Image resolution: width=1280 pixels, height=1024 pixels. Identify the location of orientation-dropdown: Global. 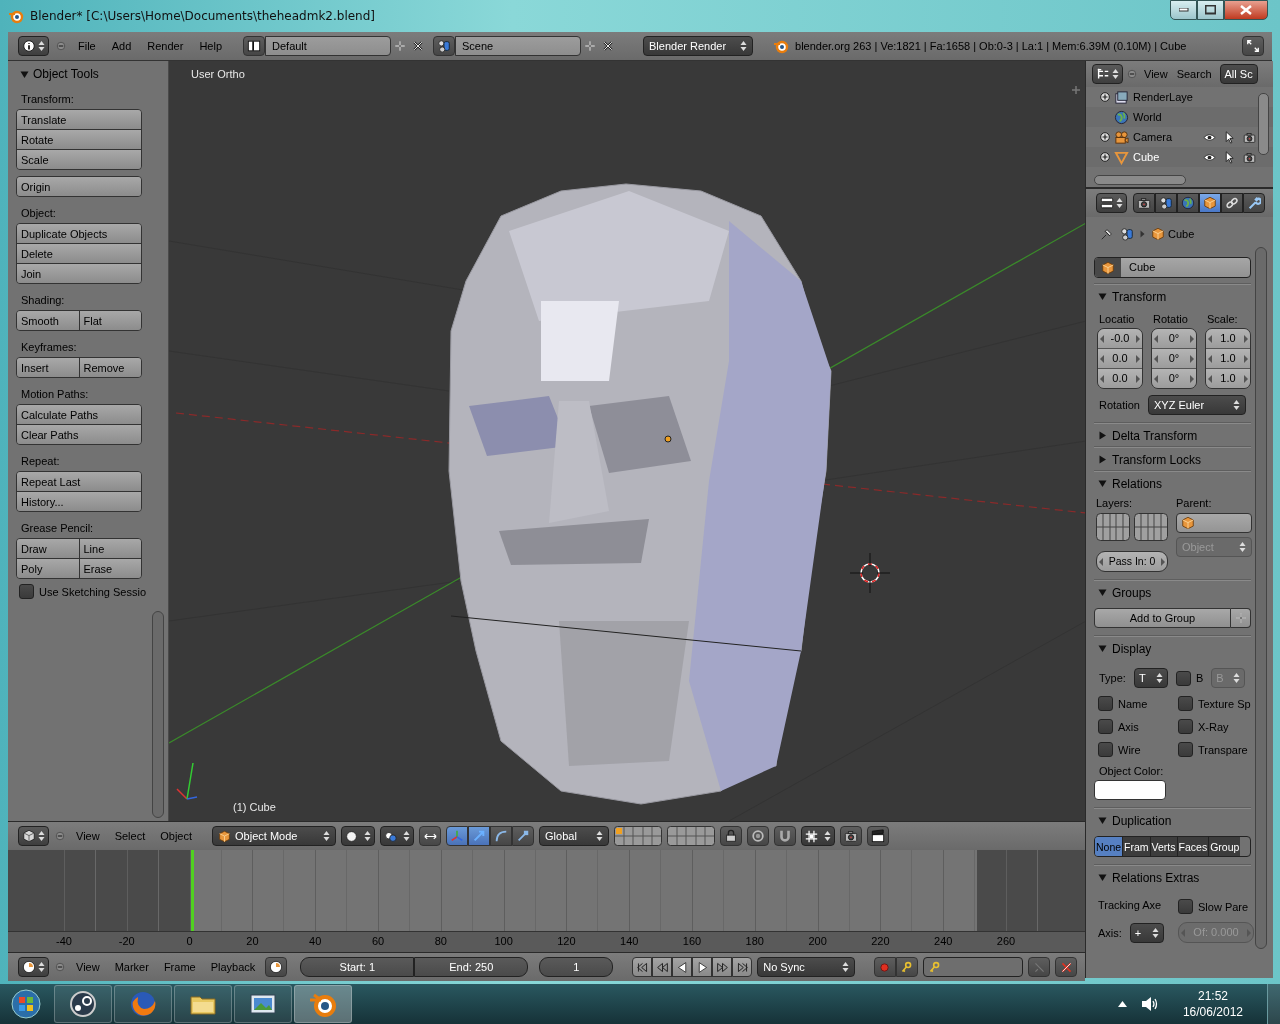
(574, 836).